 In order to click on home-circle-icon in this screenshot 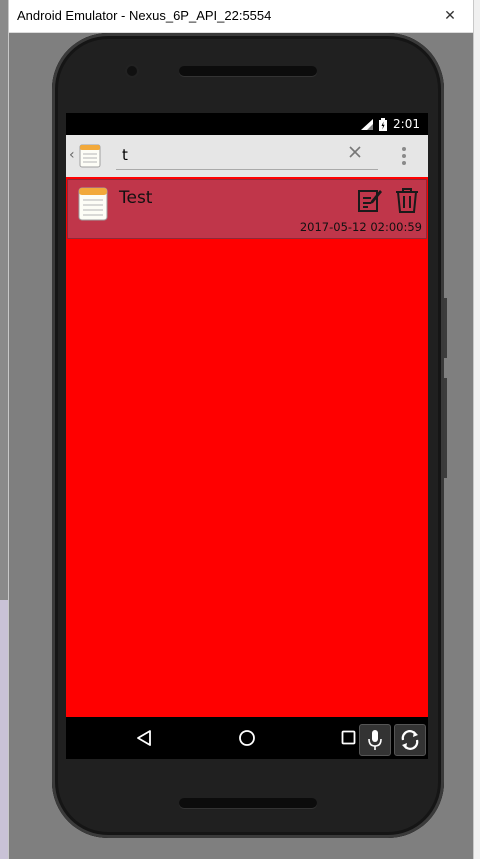, I will do `click(247, 738)`.